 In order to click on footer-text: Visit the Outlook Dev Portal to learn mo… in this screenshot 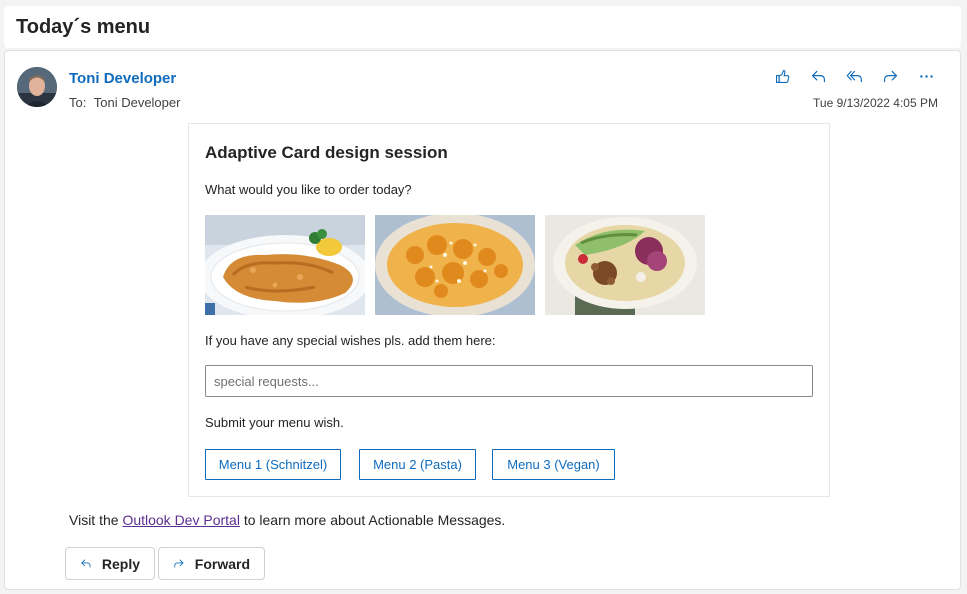, I will do `click(287, 520)`.